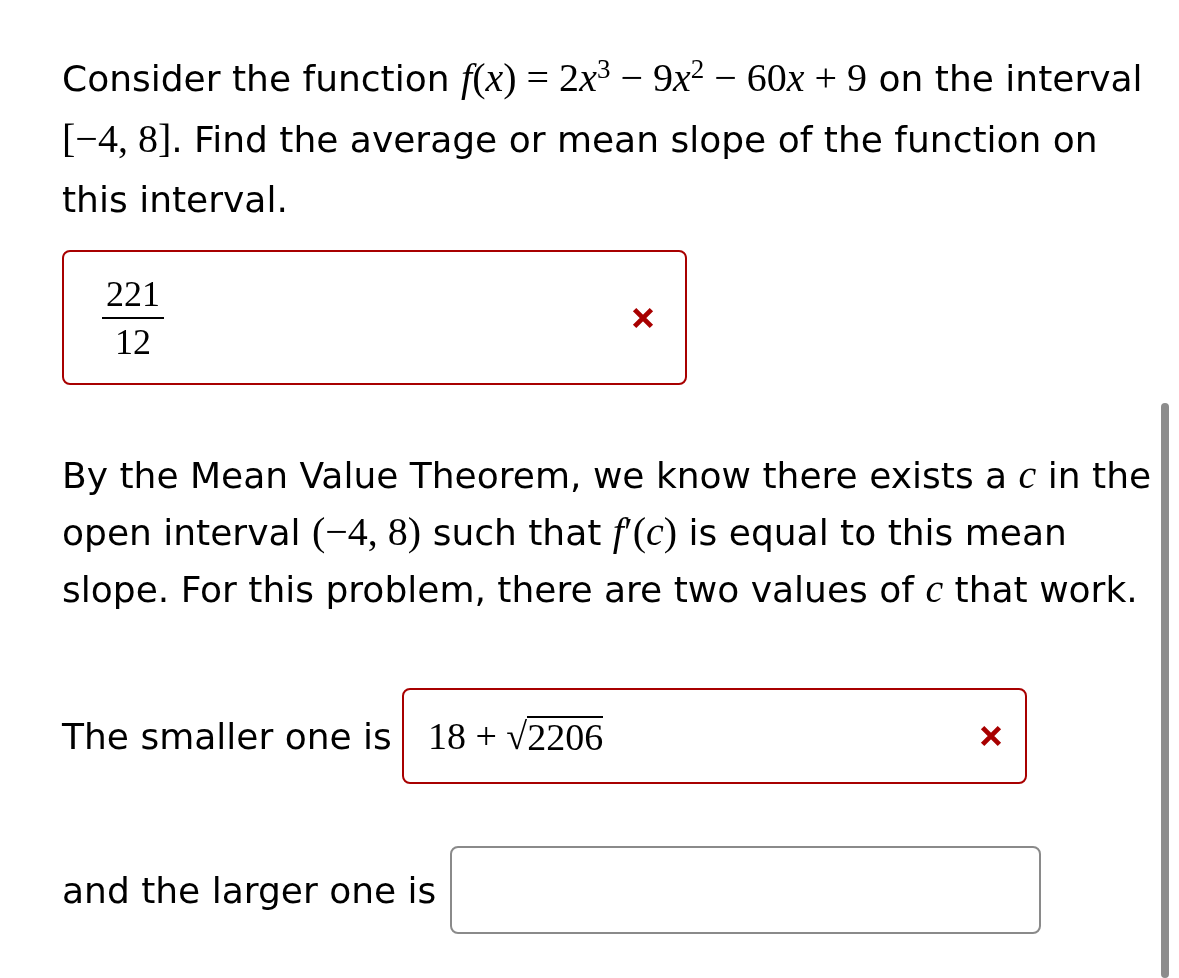 This screenshot has width=1179, height=978. I want to click on answer-field: 18 + √2206, so click(714, 736).